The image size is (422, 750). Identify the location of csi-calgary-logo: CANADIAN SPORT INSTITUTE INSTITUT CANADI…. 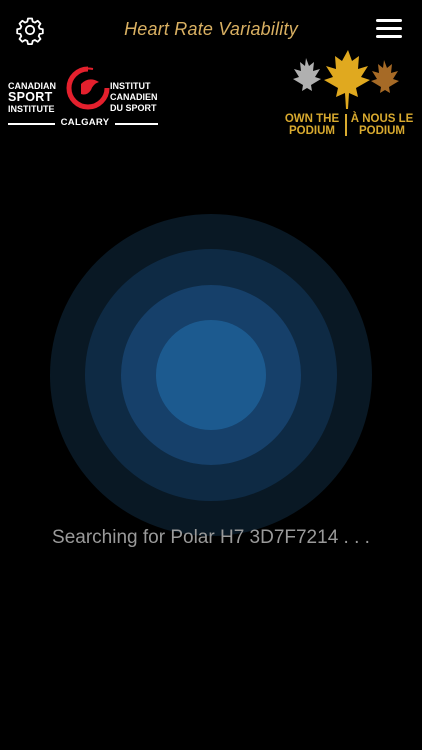
(86, 96).